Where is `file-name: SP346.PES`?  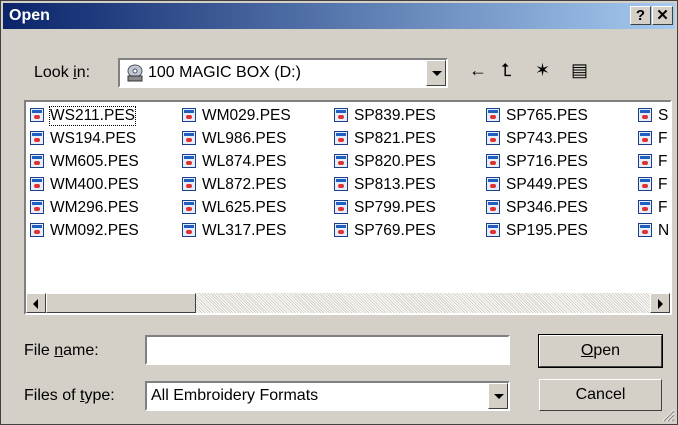 file-name: SP346.PES is located at coordinates (547, 207).